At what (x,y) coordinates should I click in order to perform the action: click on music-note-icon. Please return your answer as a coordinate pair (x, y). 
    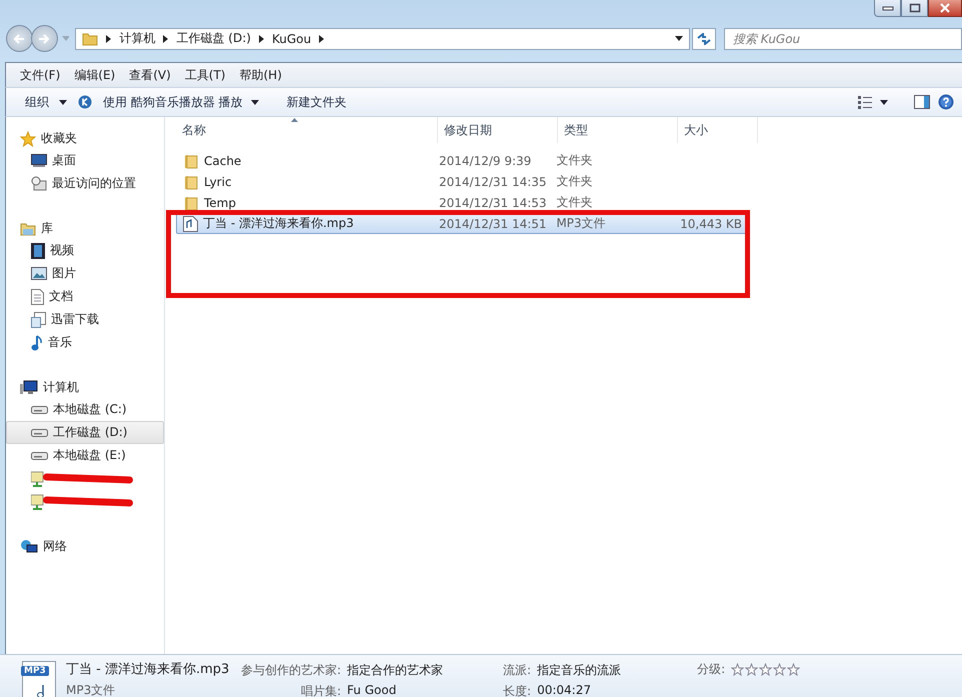
    Looking at the image, I should click on (37, 342).